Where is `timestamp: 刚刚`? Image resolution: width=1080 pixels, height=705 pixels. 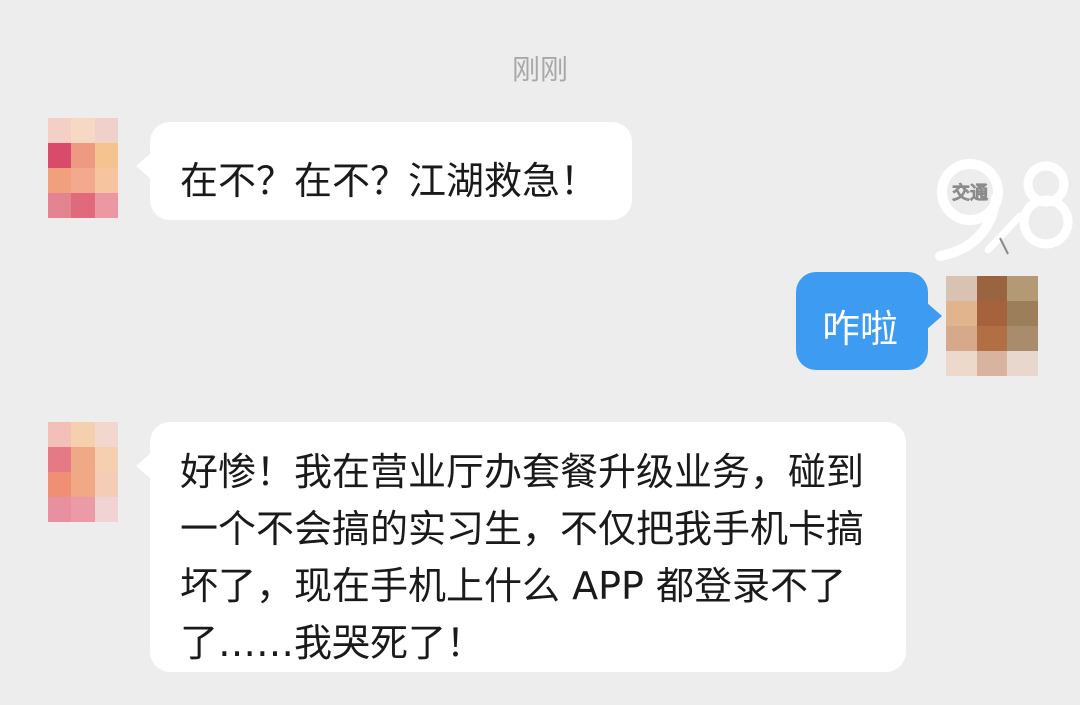 timestamp: 刚刚 is located at coordinates (539, 69).